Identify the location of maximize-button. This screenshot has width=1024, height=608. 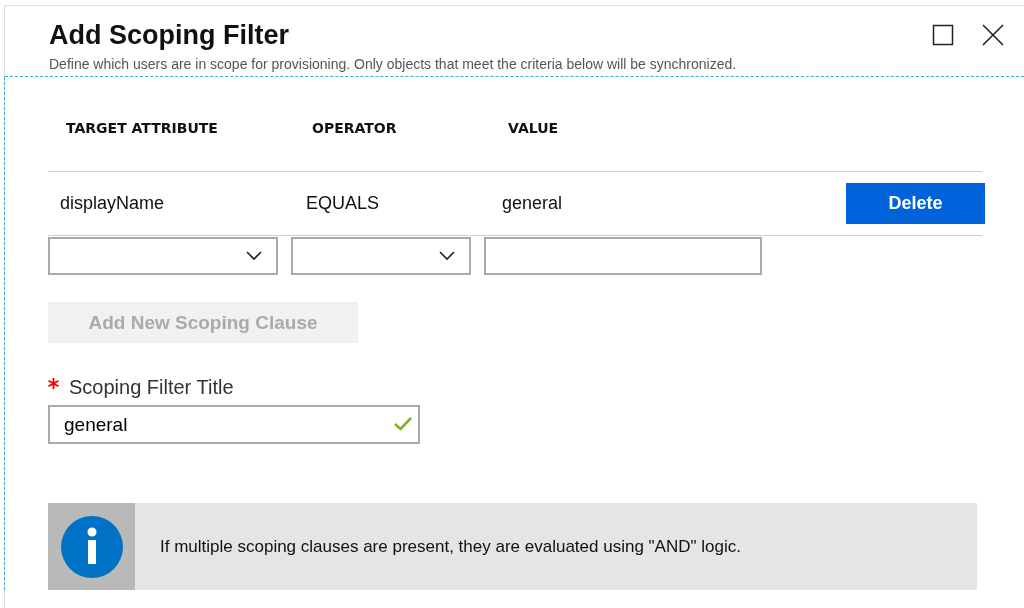
(943, 35).